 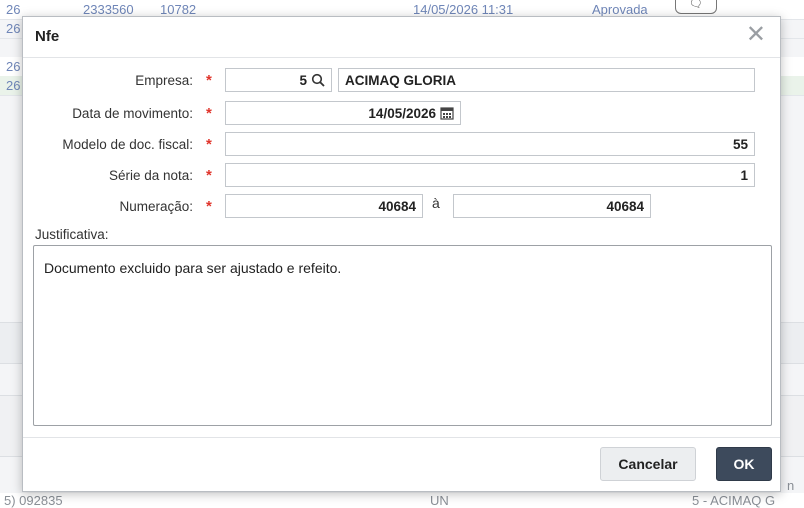 I want to click on empresa-name-field: ACIMAQ GLORIA, so click(x=546, y=80).